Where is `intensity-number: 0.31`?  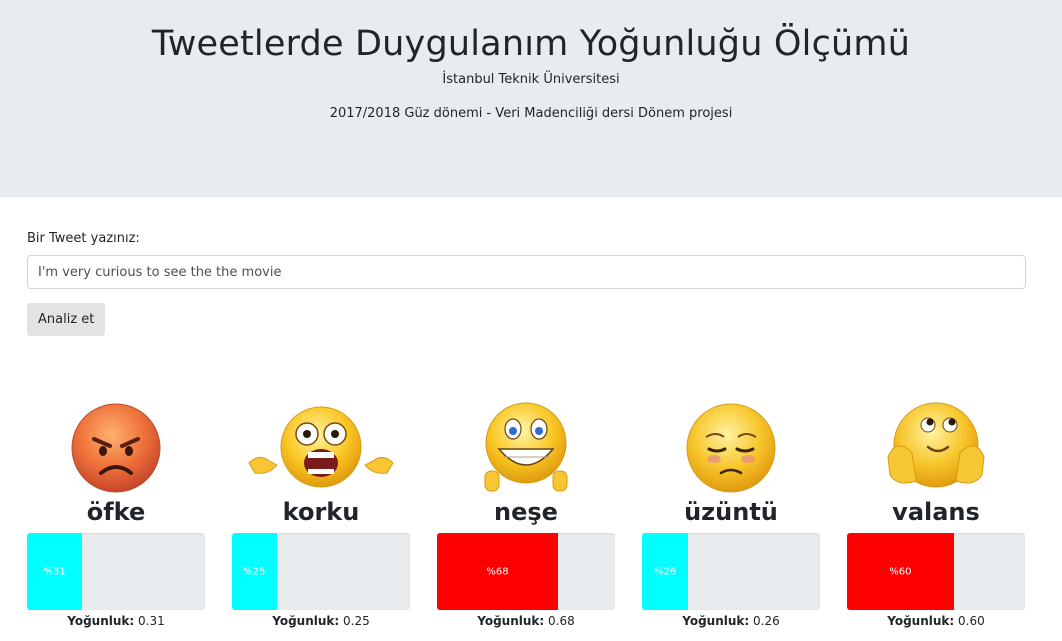
intensity-number: 0.31 is located at coordinates (151, 621).